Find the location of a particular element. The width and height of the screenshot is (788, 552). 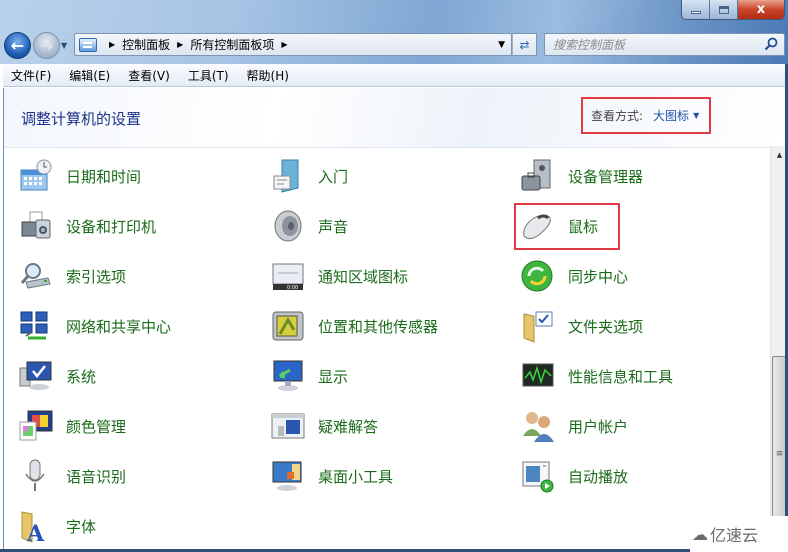

item-location-sensors: 位置和其他传感器 is located at coordinates (347, 326).